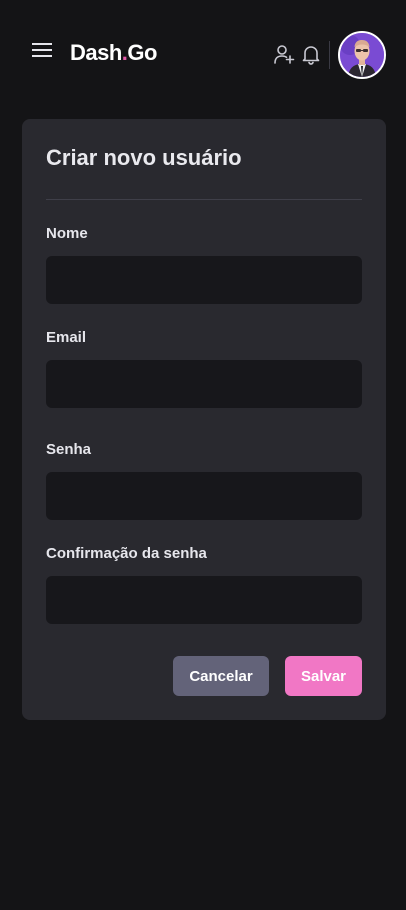 Image resolution: width=406 pixels, height=910 pixels. Describe the element at coordinates (204, 199) in the screenshot. I see `form-divider` at that location.